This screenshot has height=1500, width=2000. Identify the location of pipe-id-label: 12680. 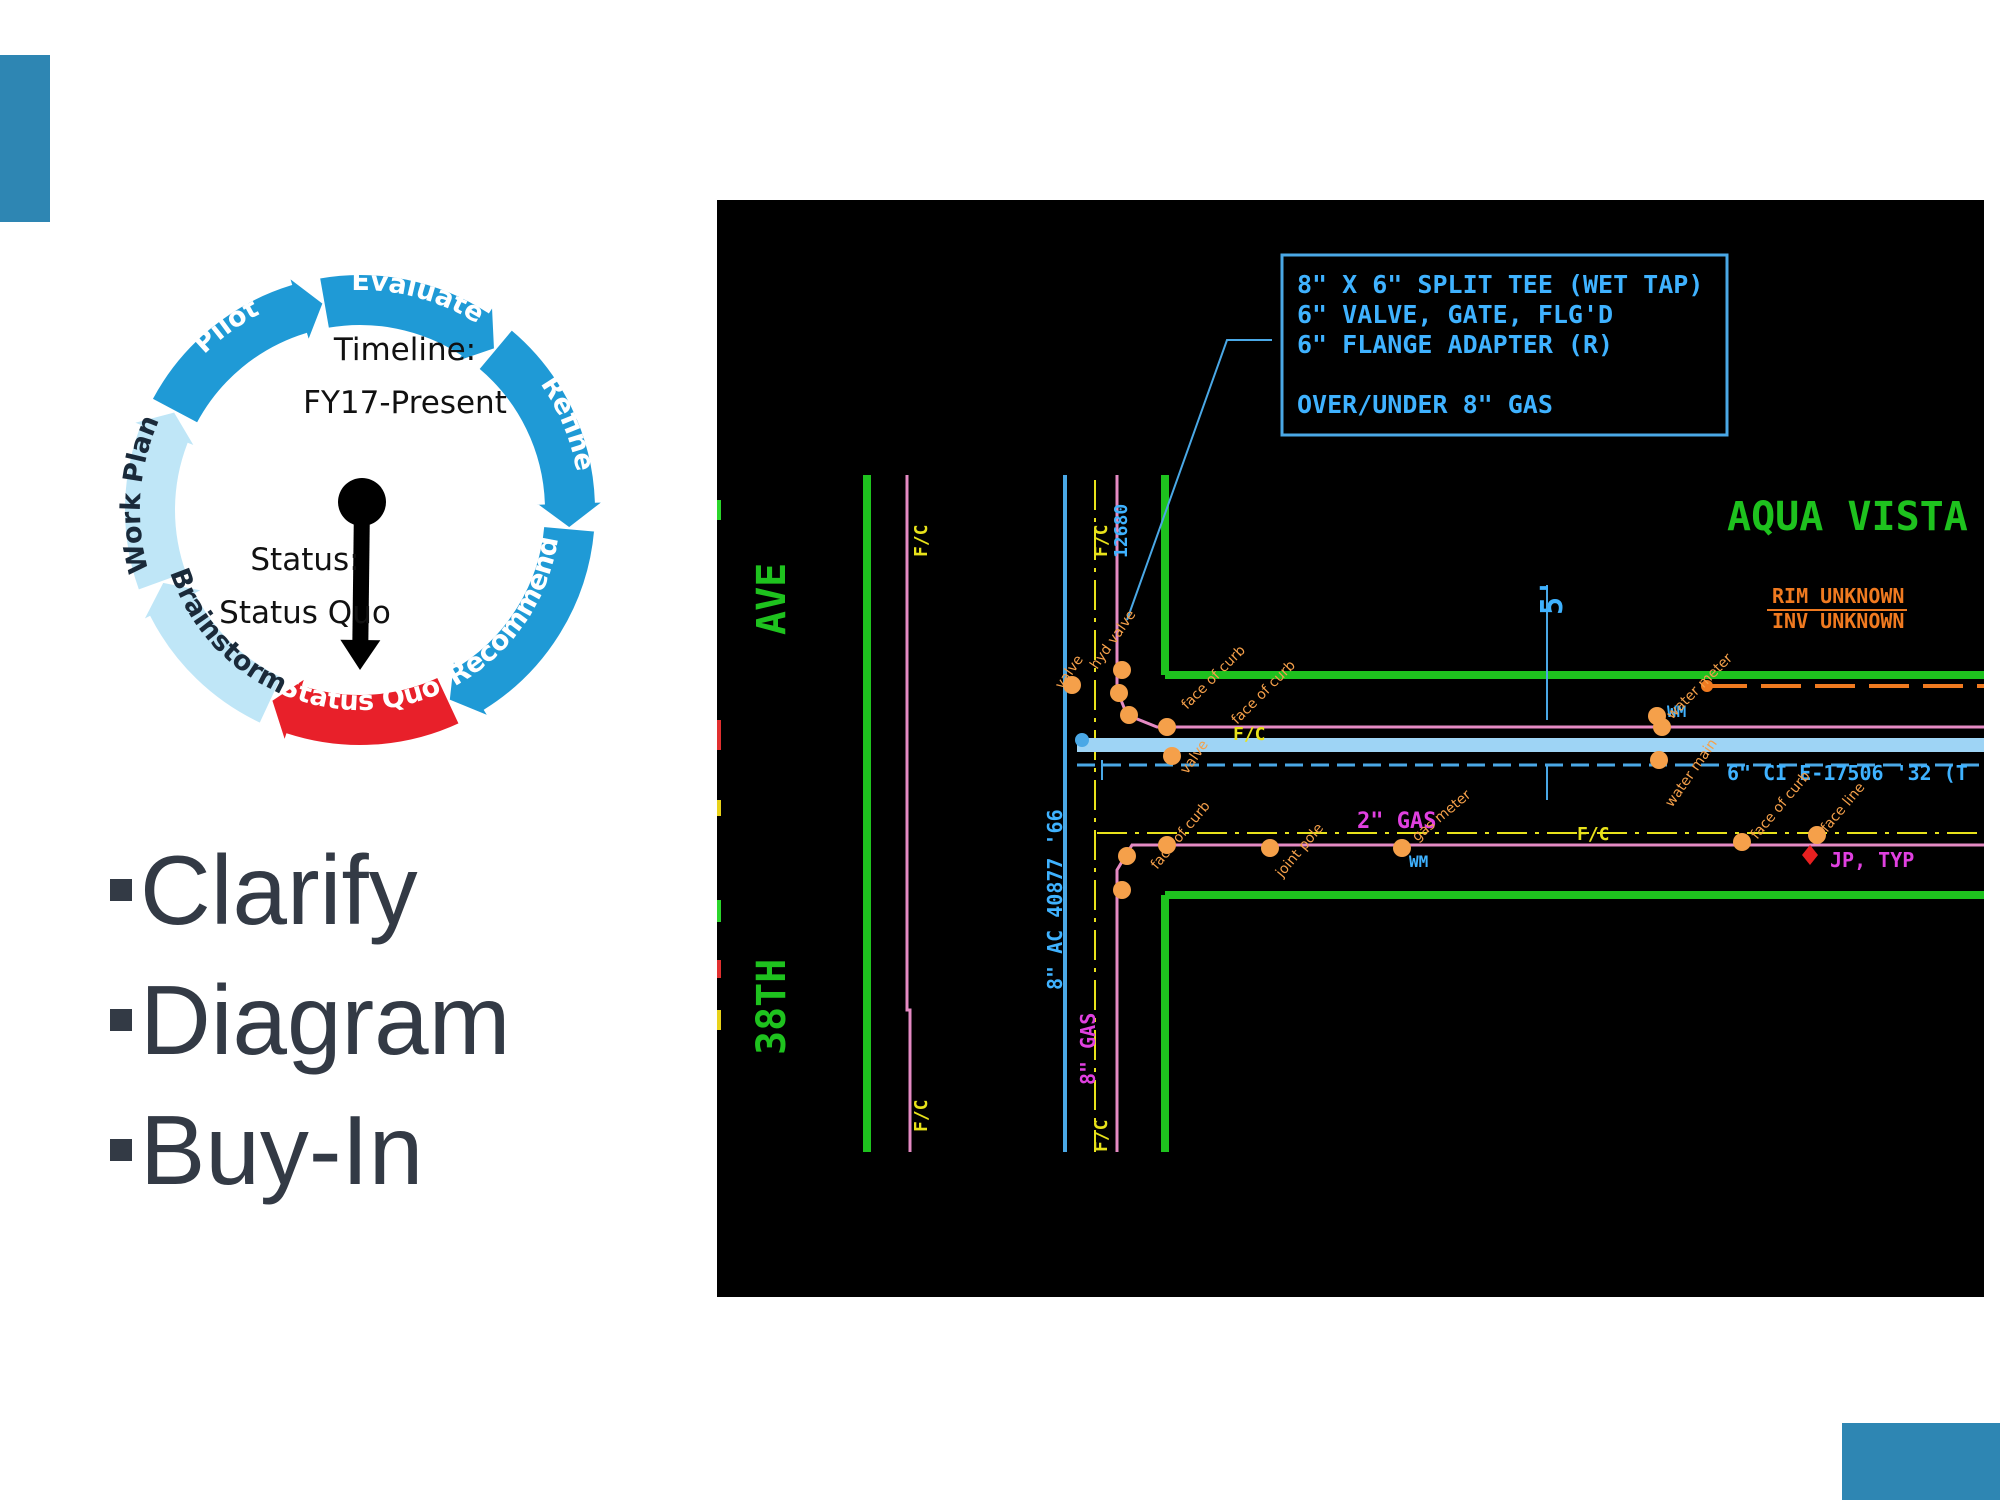
(1121, 531).